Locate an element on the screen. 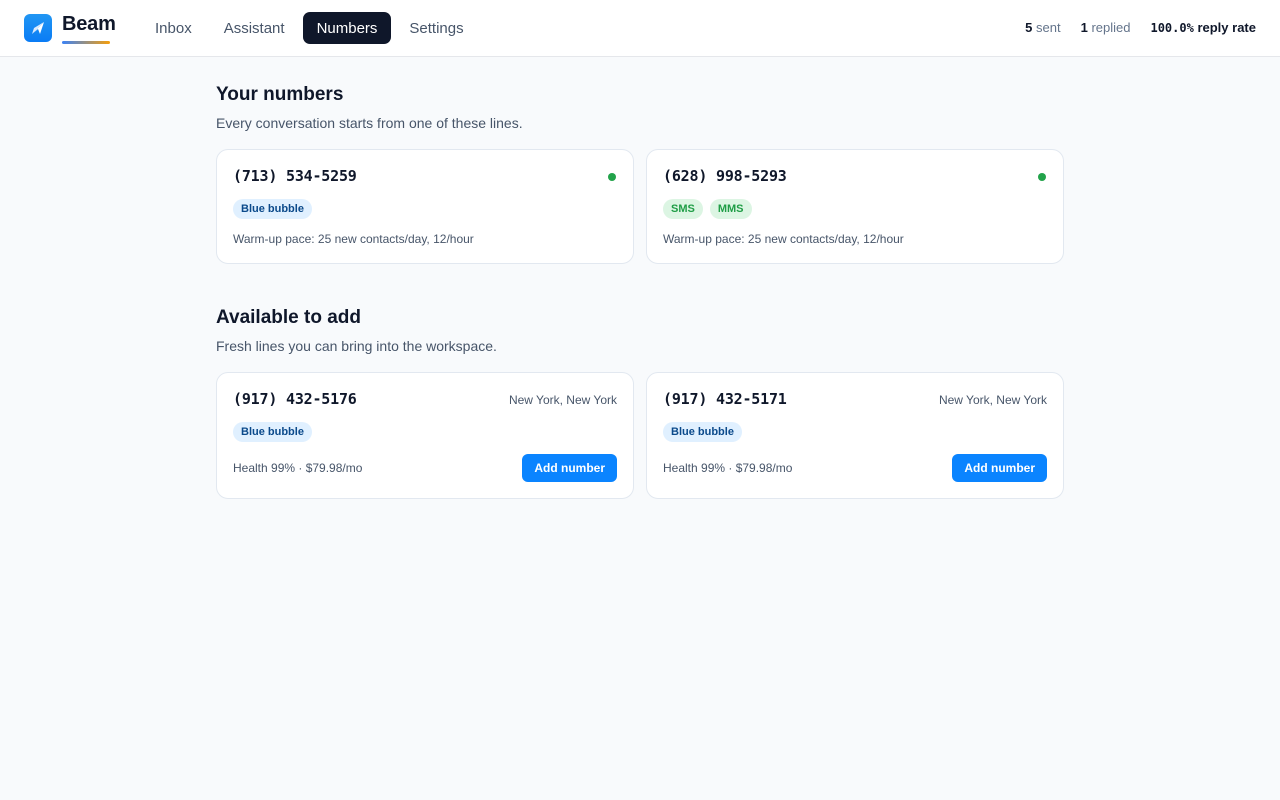 Image resolution: width=1280 pixels, height=800 pixels. phone-number: (917) 432-5171 is located at coordinates (725, 399).